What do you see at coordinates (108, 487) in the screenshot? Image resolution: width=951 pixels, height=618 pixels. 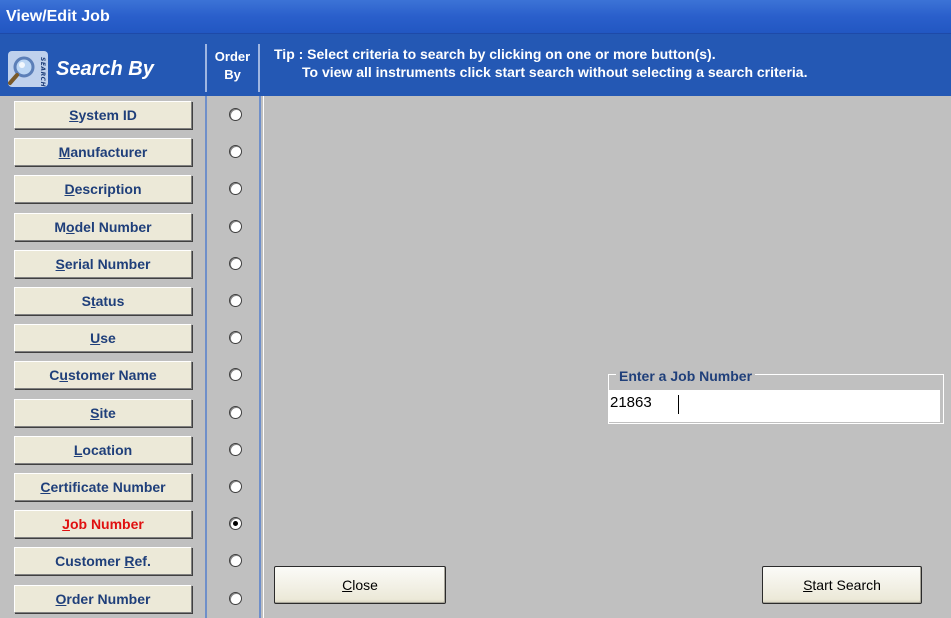 I see `criteria-label-post: ertificate Number` at bounding box center [108, 487].